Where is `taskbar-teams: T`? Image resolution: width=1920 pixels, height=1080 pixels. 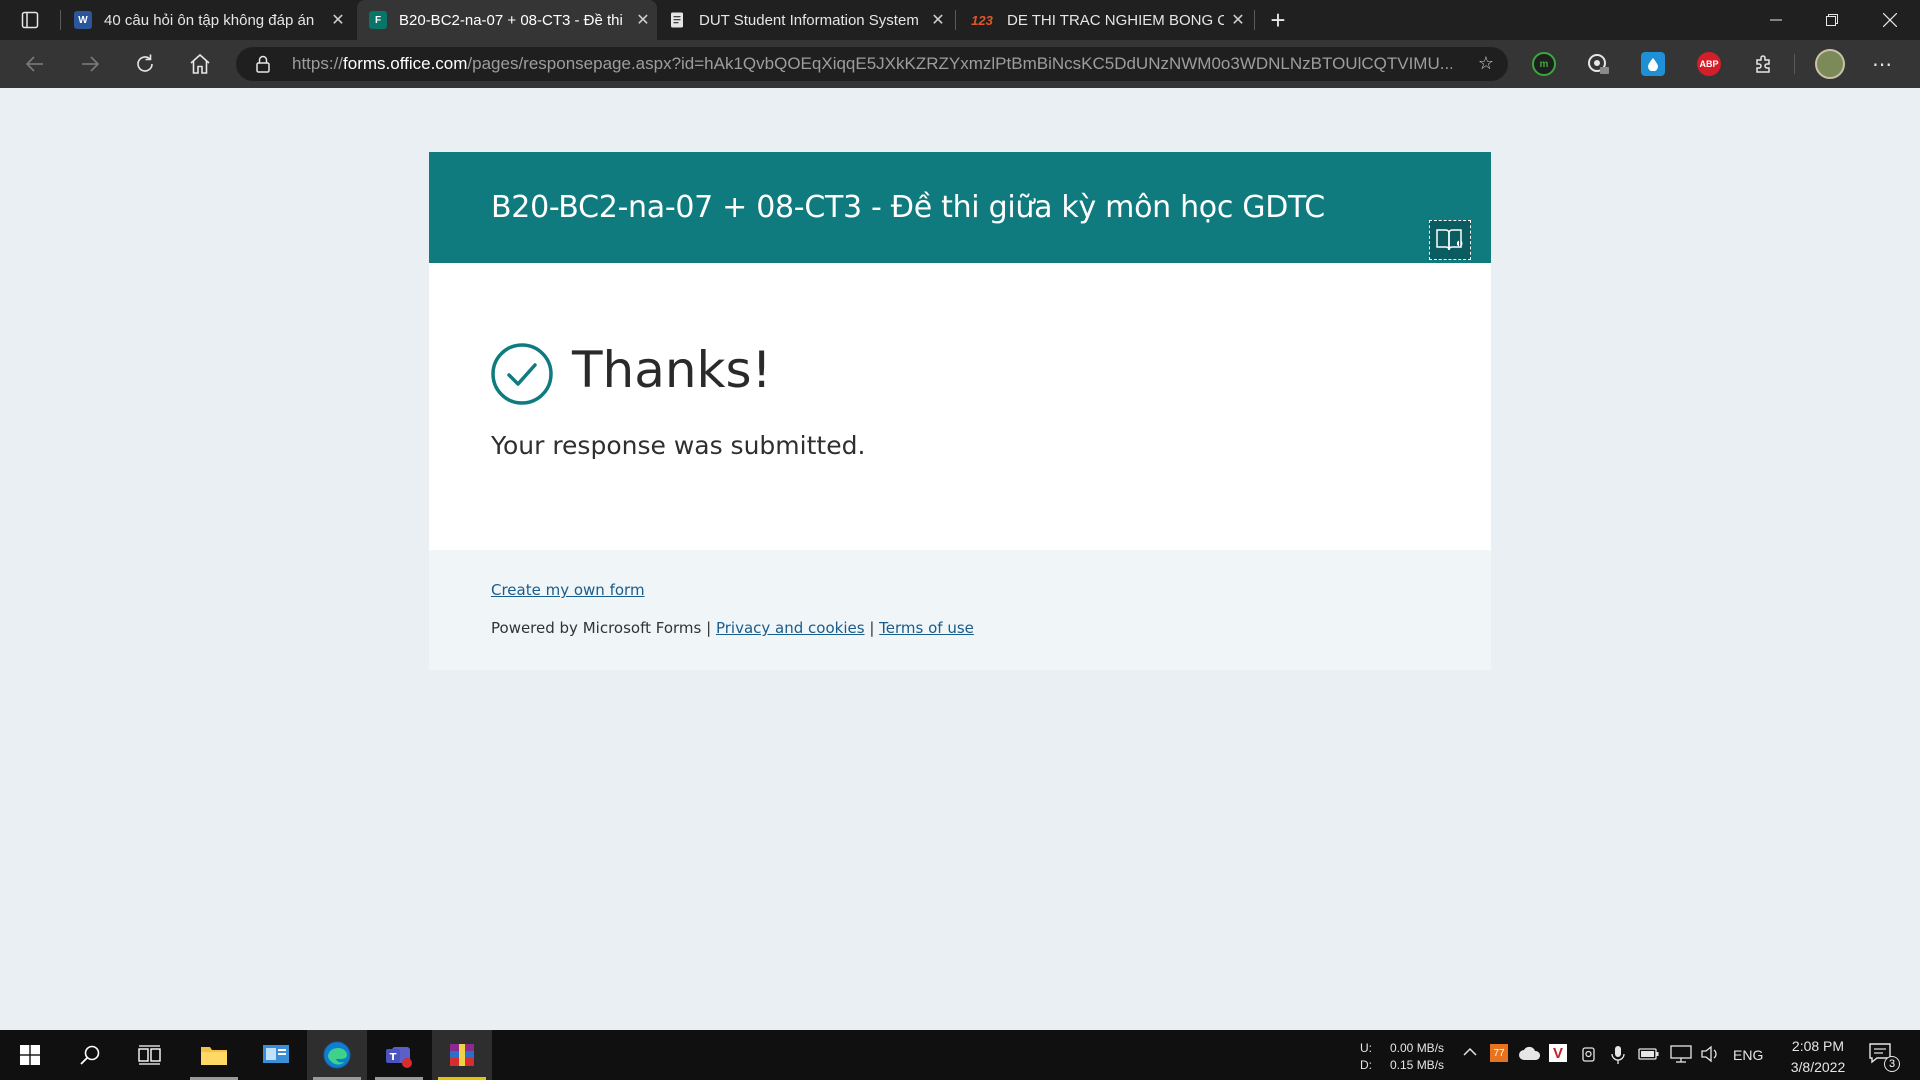 taskbar-teams: T is located at coordinates (399, 1055).